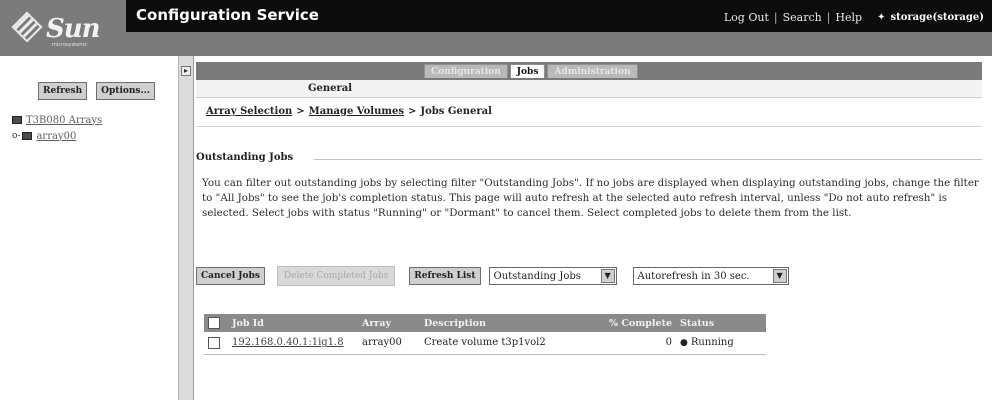 The height and width of the screenshot is (400, 992). What do you see at coordinates (288, 342) in the screenshot?
I see `job-id-link: 192.168.0.40.1:1ig1.8` at bounding box center [288, 342].